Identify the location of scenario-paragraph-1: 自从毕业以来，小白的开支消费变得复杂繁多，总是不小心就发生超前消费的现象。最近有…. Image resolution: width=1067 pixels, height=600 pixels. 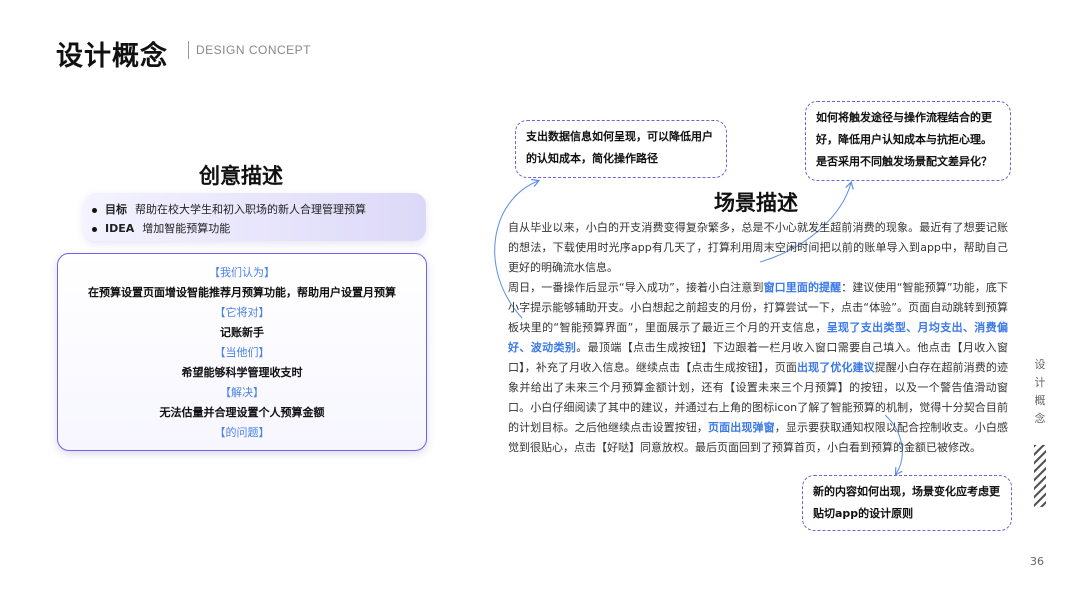
(758, 247).